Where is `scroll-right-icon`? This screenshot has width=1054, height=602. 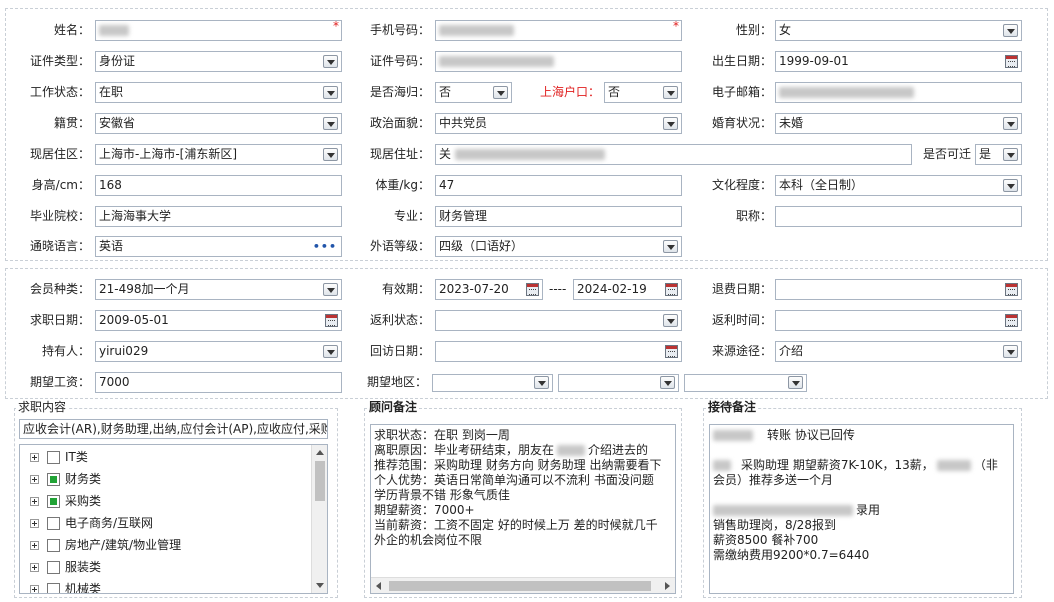
scroll-right-icon is located at coordinates (667, 586).